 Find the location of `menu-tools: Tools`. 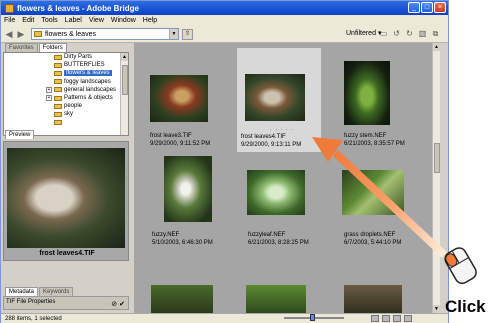

menu-tools: Tools is located at coordinates (49, 20).